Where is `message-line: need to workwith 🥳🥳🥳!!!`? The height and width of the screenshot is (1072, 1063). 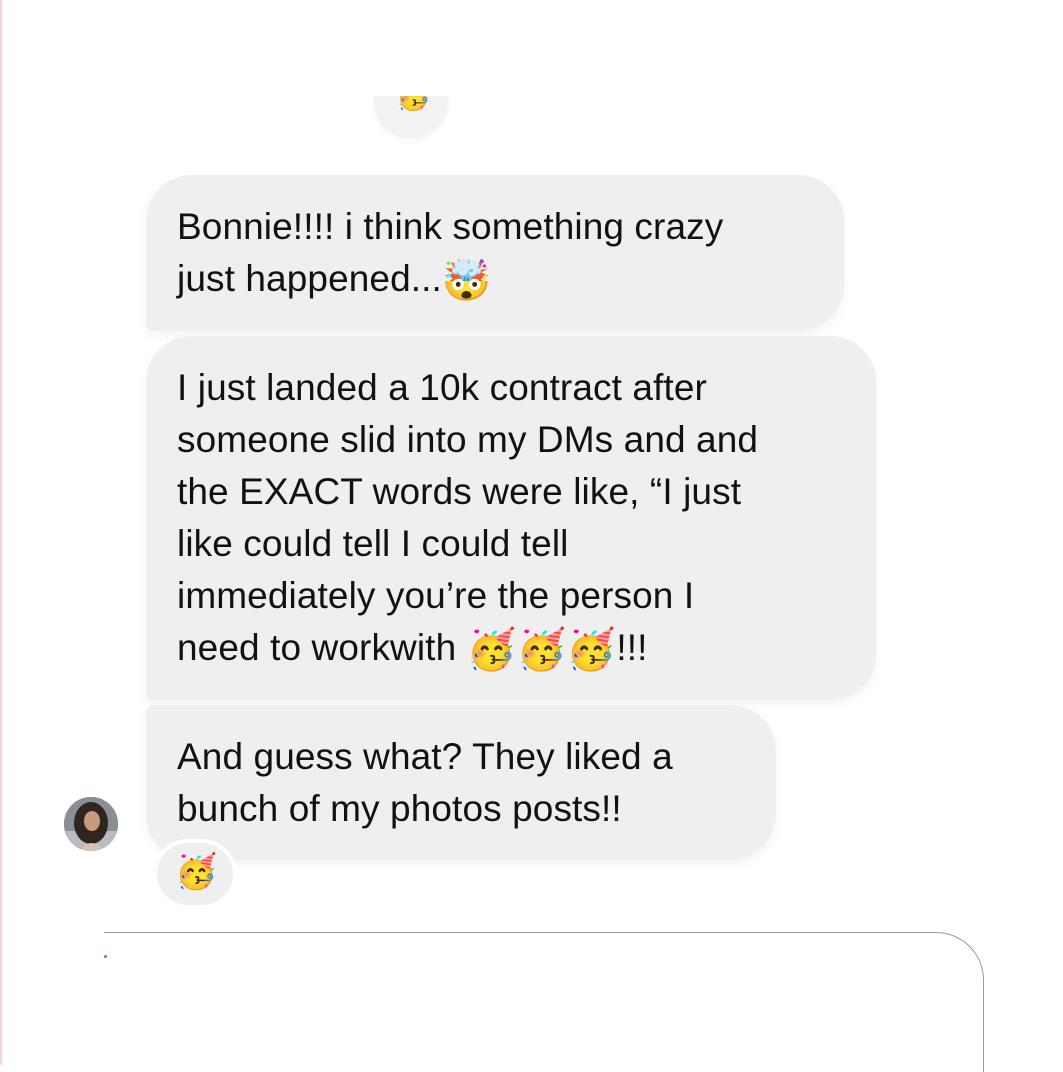
message-line: need to workwith 🥳🥳🥳!!! is located at coordinates (511, 648).